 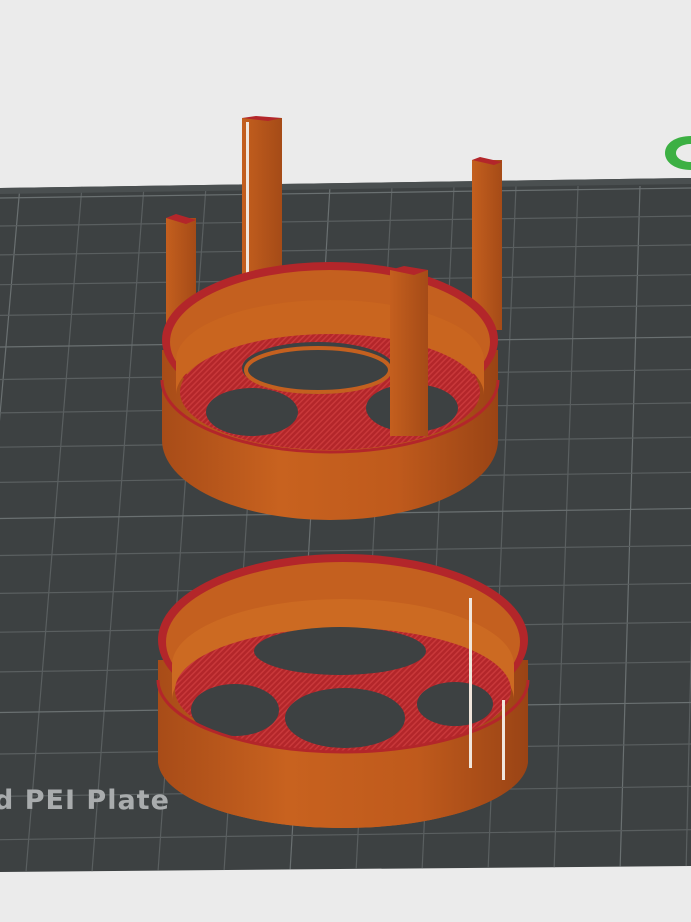 What do you see at coordinates (85, 800) in the screenshot?
I see `plate-label: d PEI Plate` at bounding box center [85, 800].